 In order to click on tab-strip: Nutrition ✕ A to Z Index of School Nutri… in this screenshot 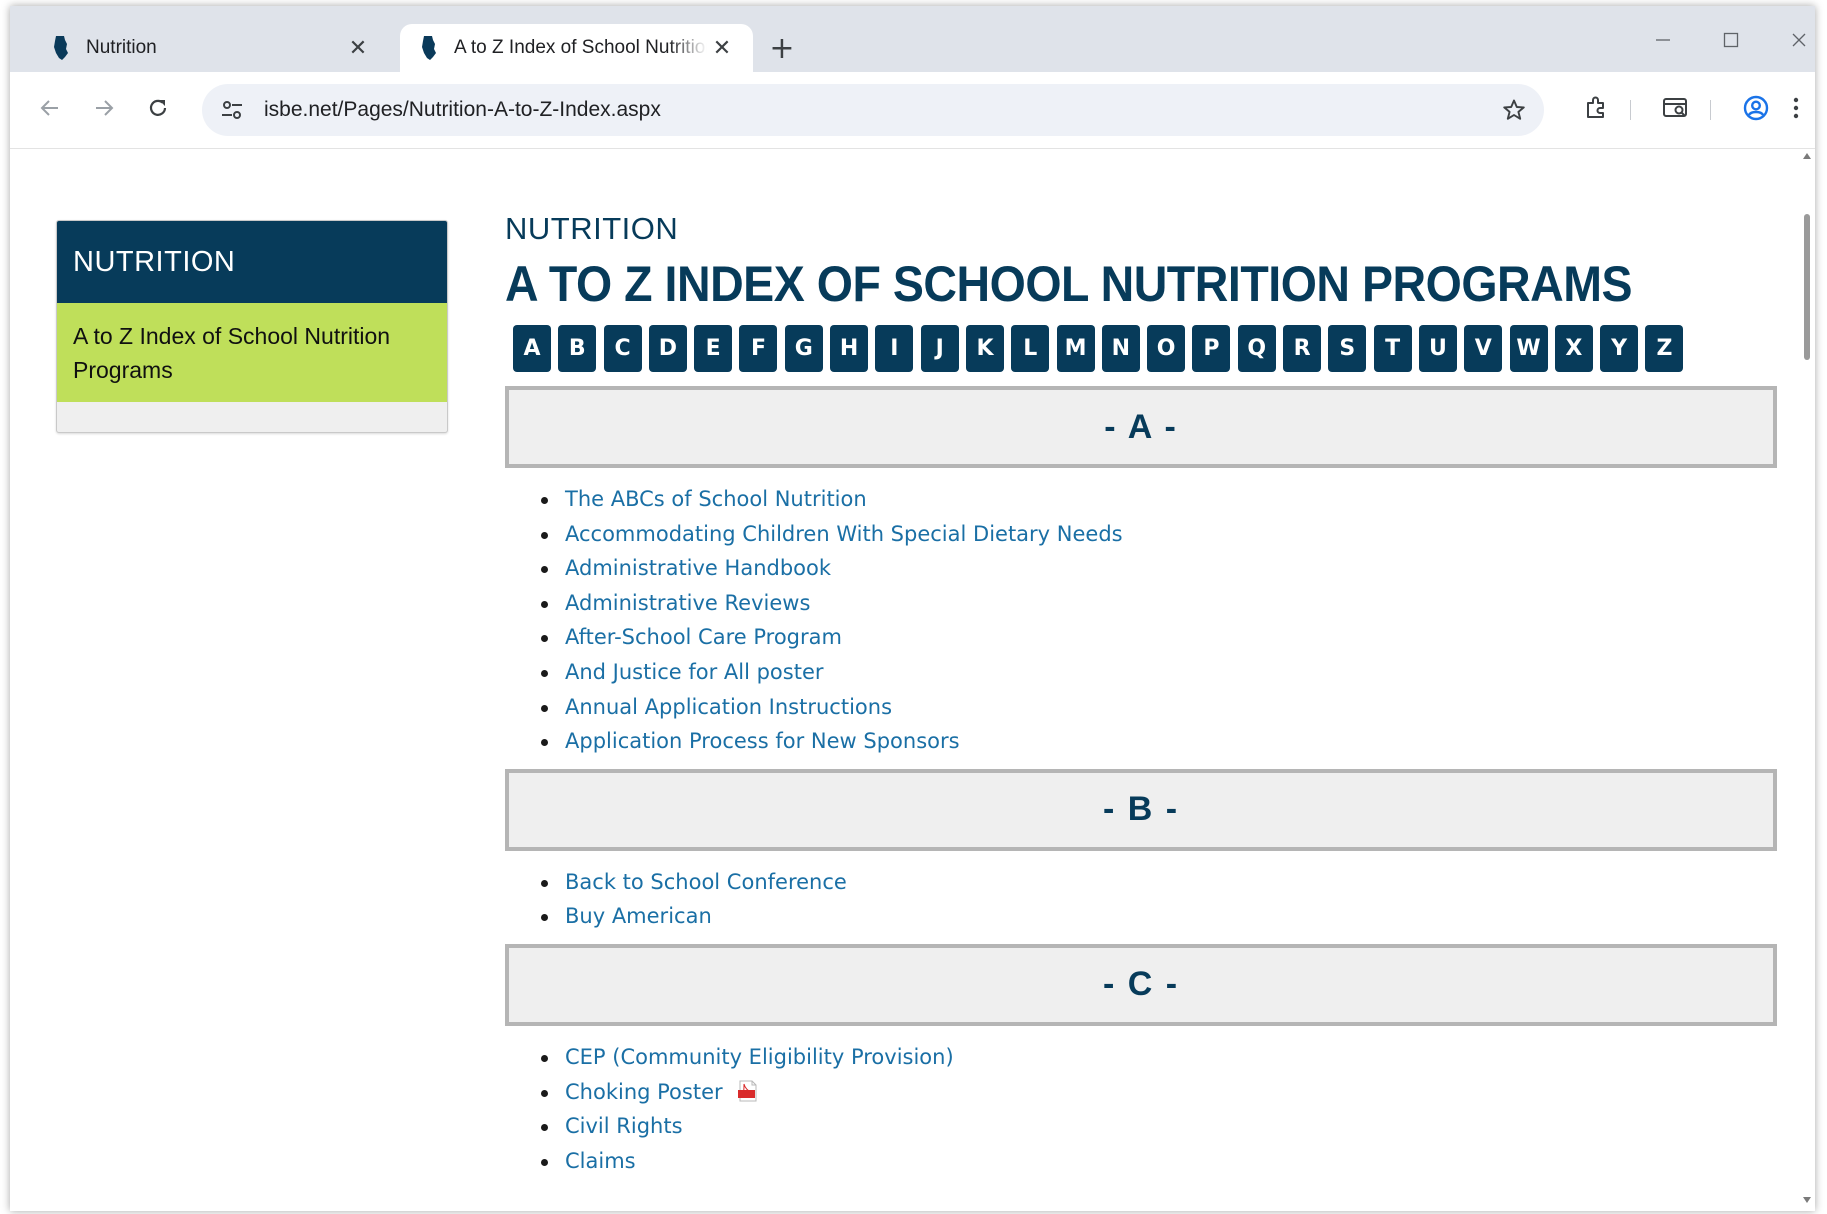, I will do `click(912, 39)`.